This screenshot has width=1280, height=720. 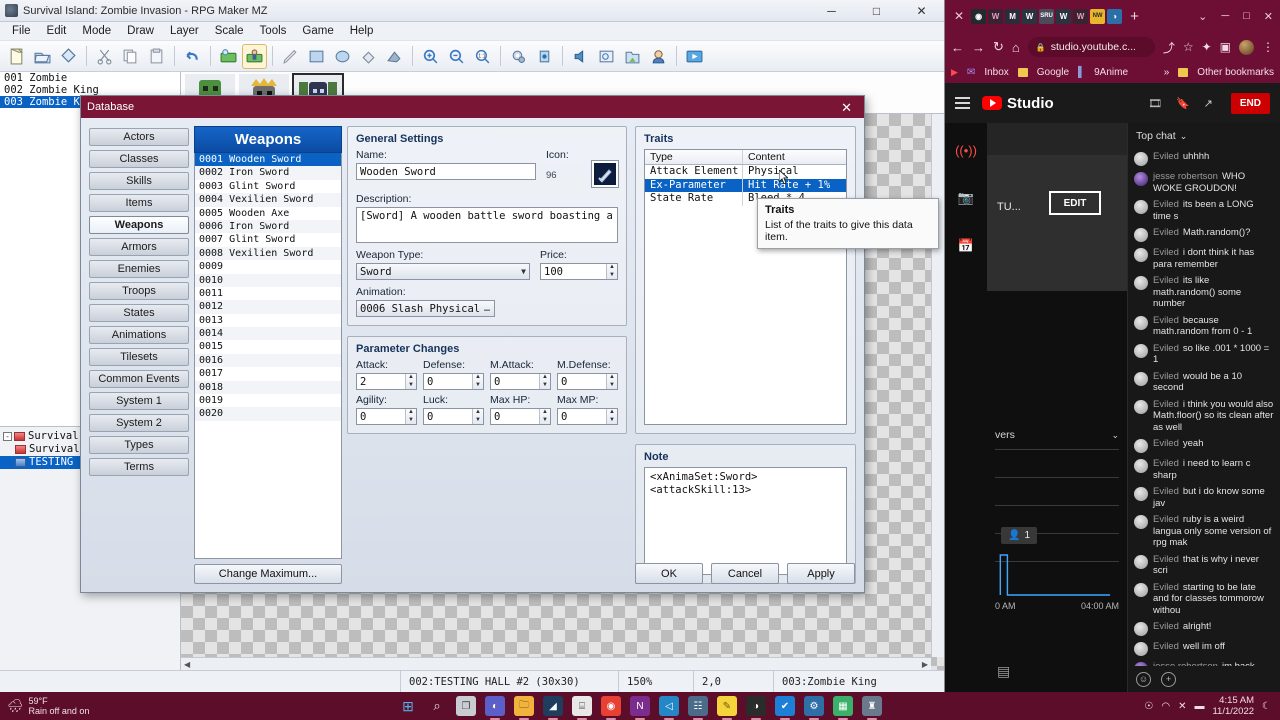 What do you see at coordinates (139, 269) in the screenshot?
I see `tab-enemies: Enemies` at bounding box center [139, 269].